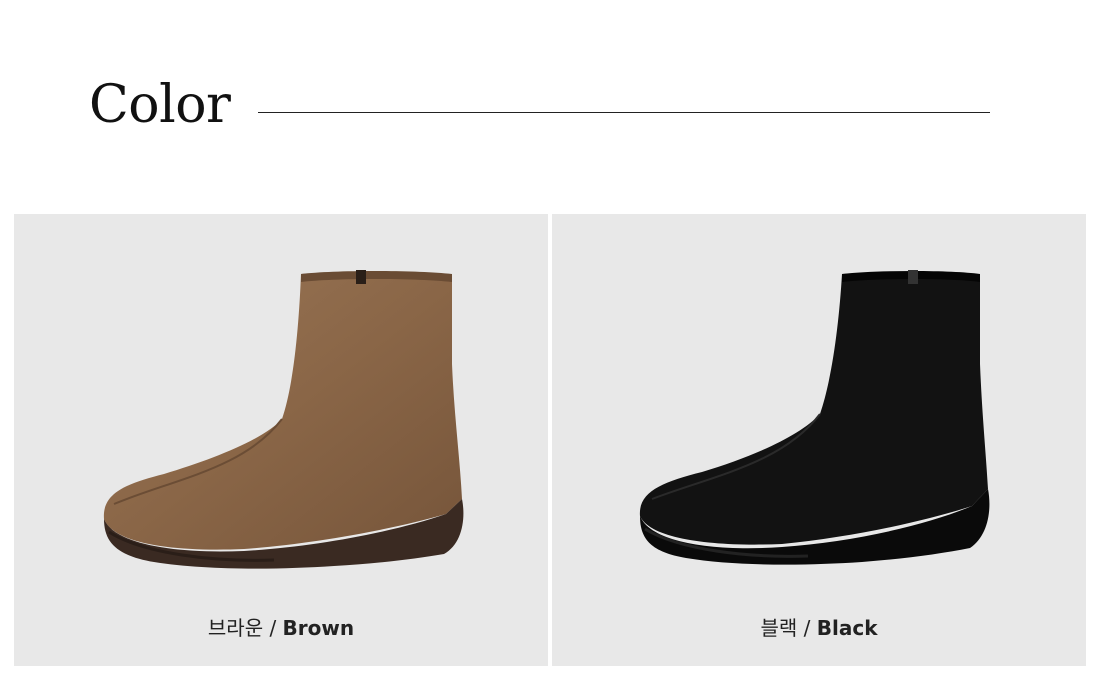  What do you see at coordinates (779, 628) in the screenshot?
I see `color-name-ko: 블랙` at bounding box center [779, 628].